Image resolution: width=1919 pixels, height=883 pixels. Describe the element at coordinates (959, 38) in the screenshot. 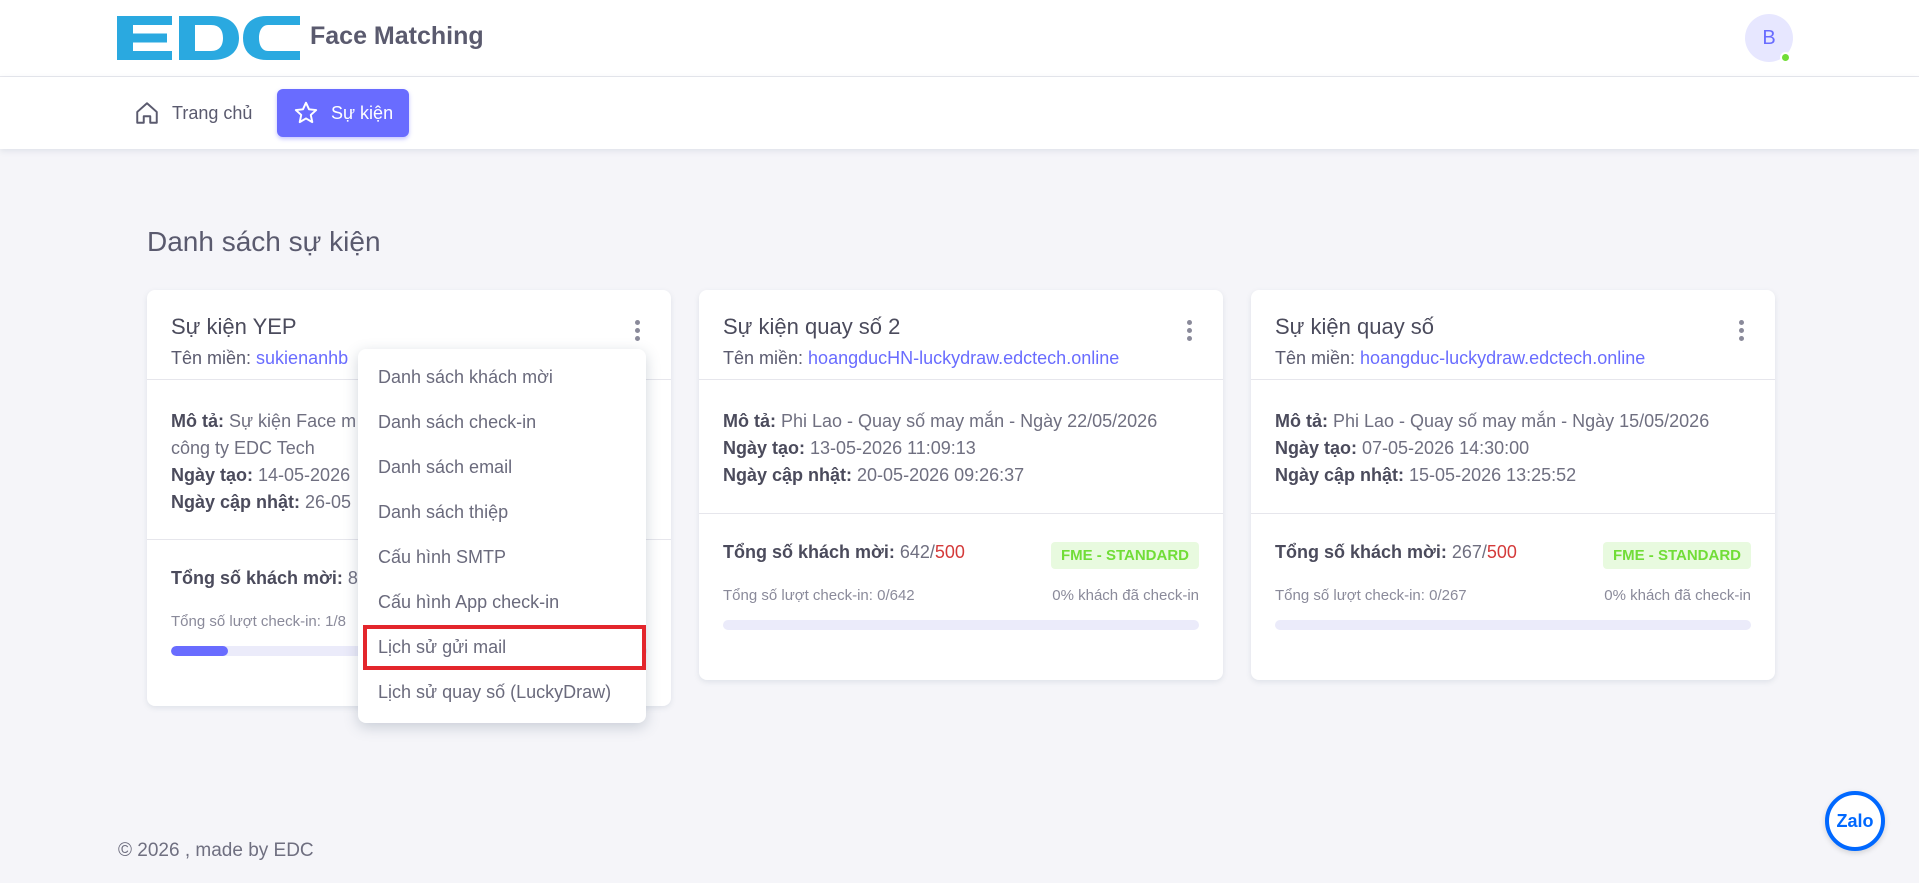

I see `top-header: Face Matching B` at that location.